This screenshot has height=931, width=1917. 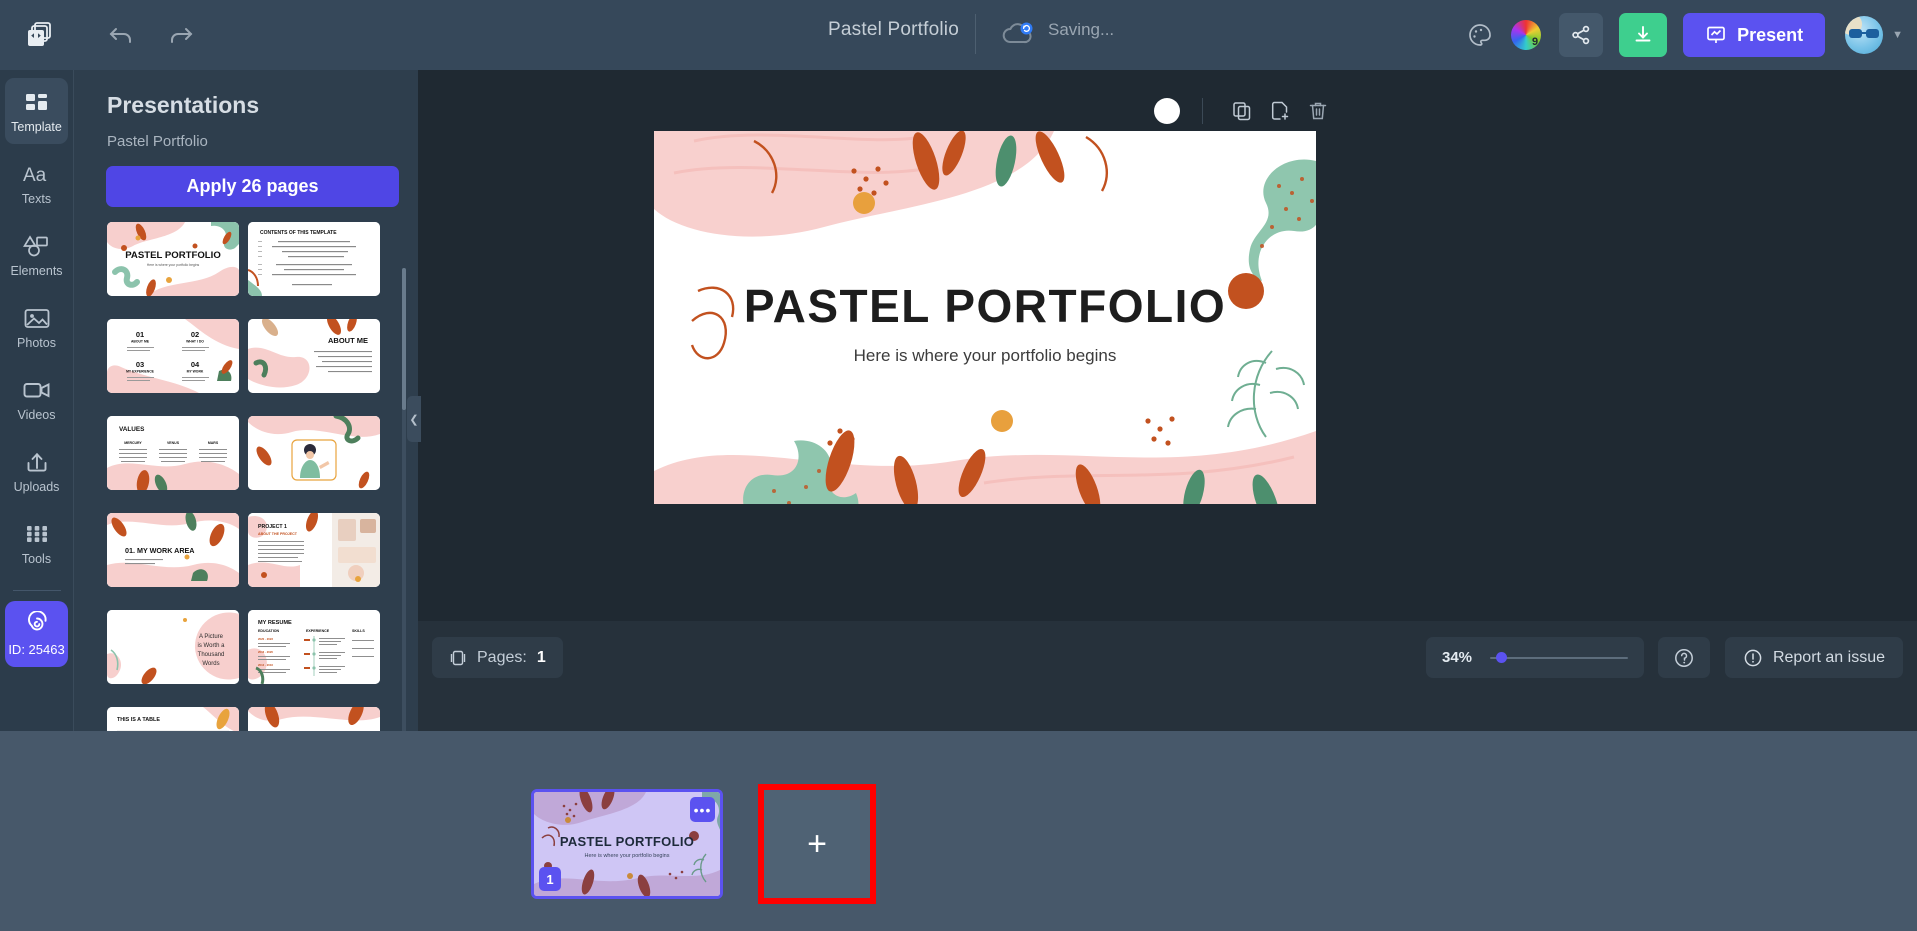 I want to click on svg-text: Thousand, so click(x=211, y=655).